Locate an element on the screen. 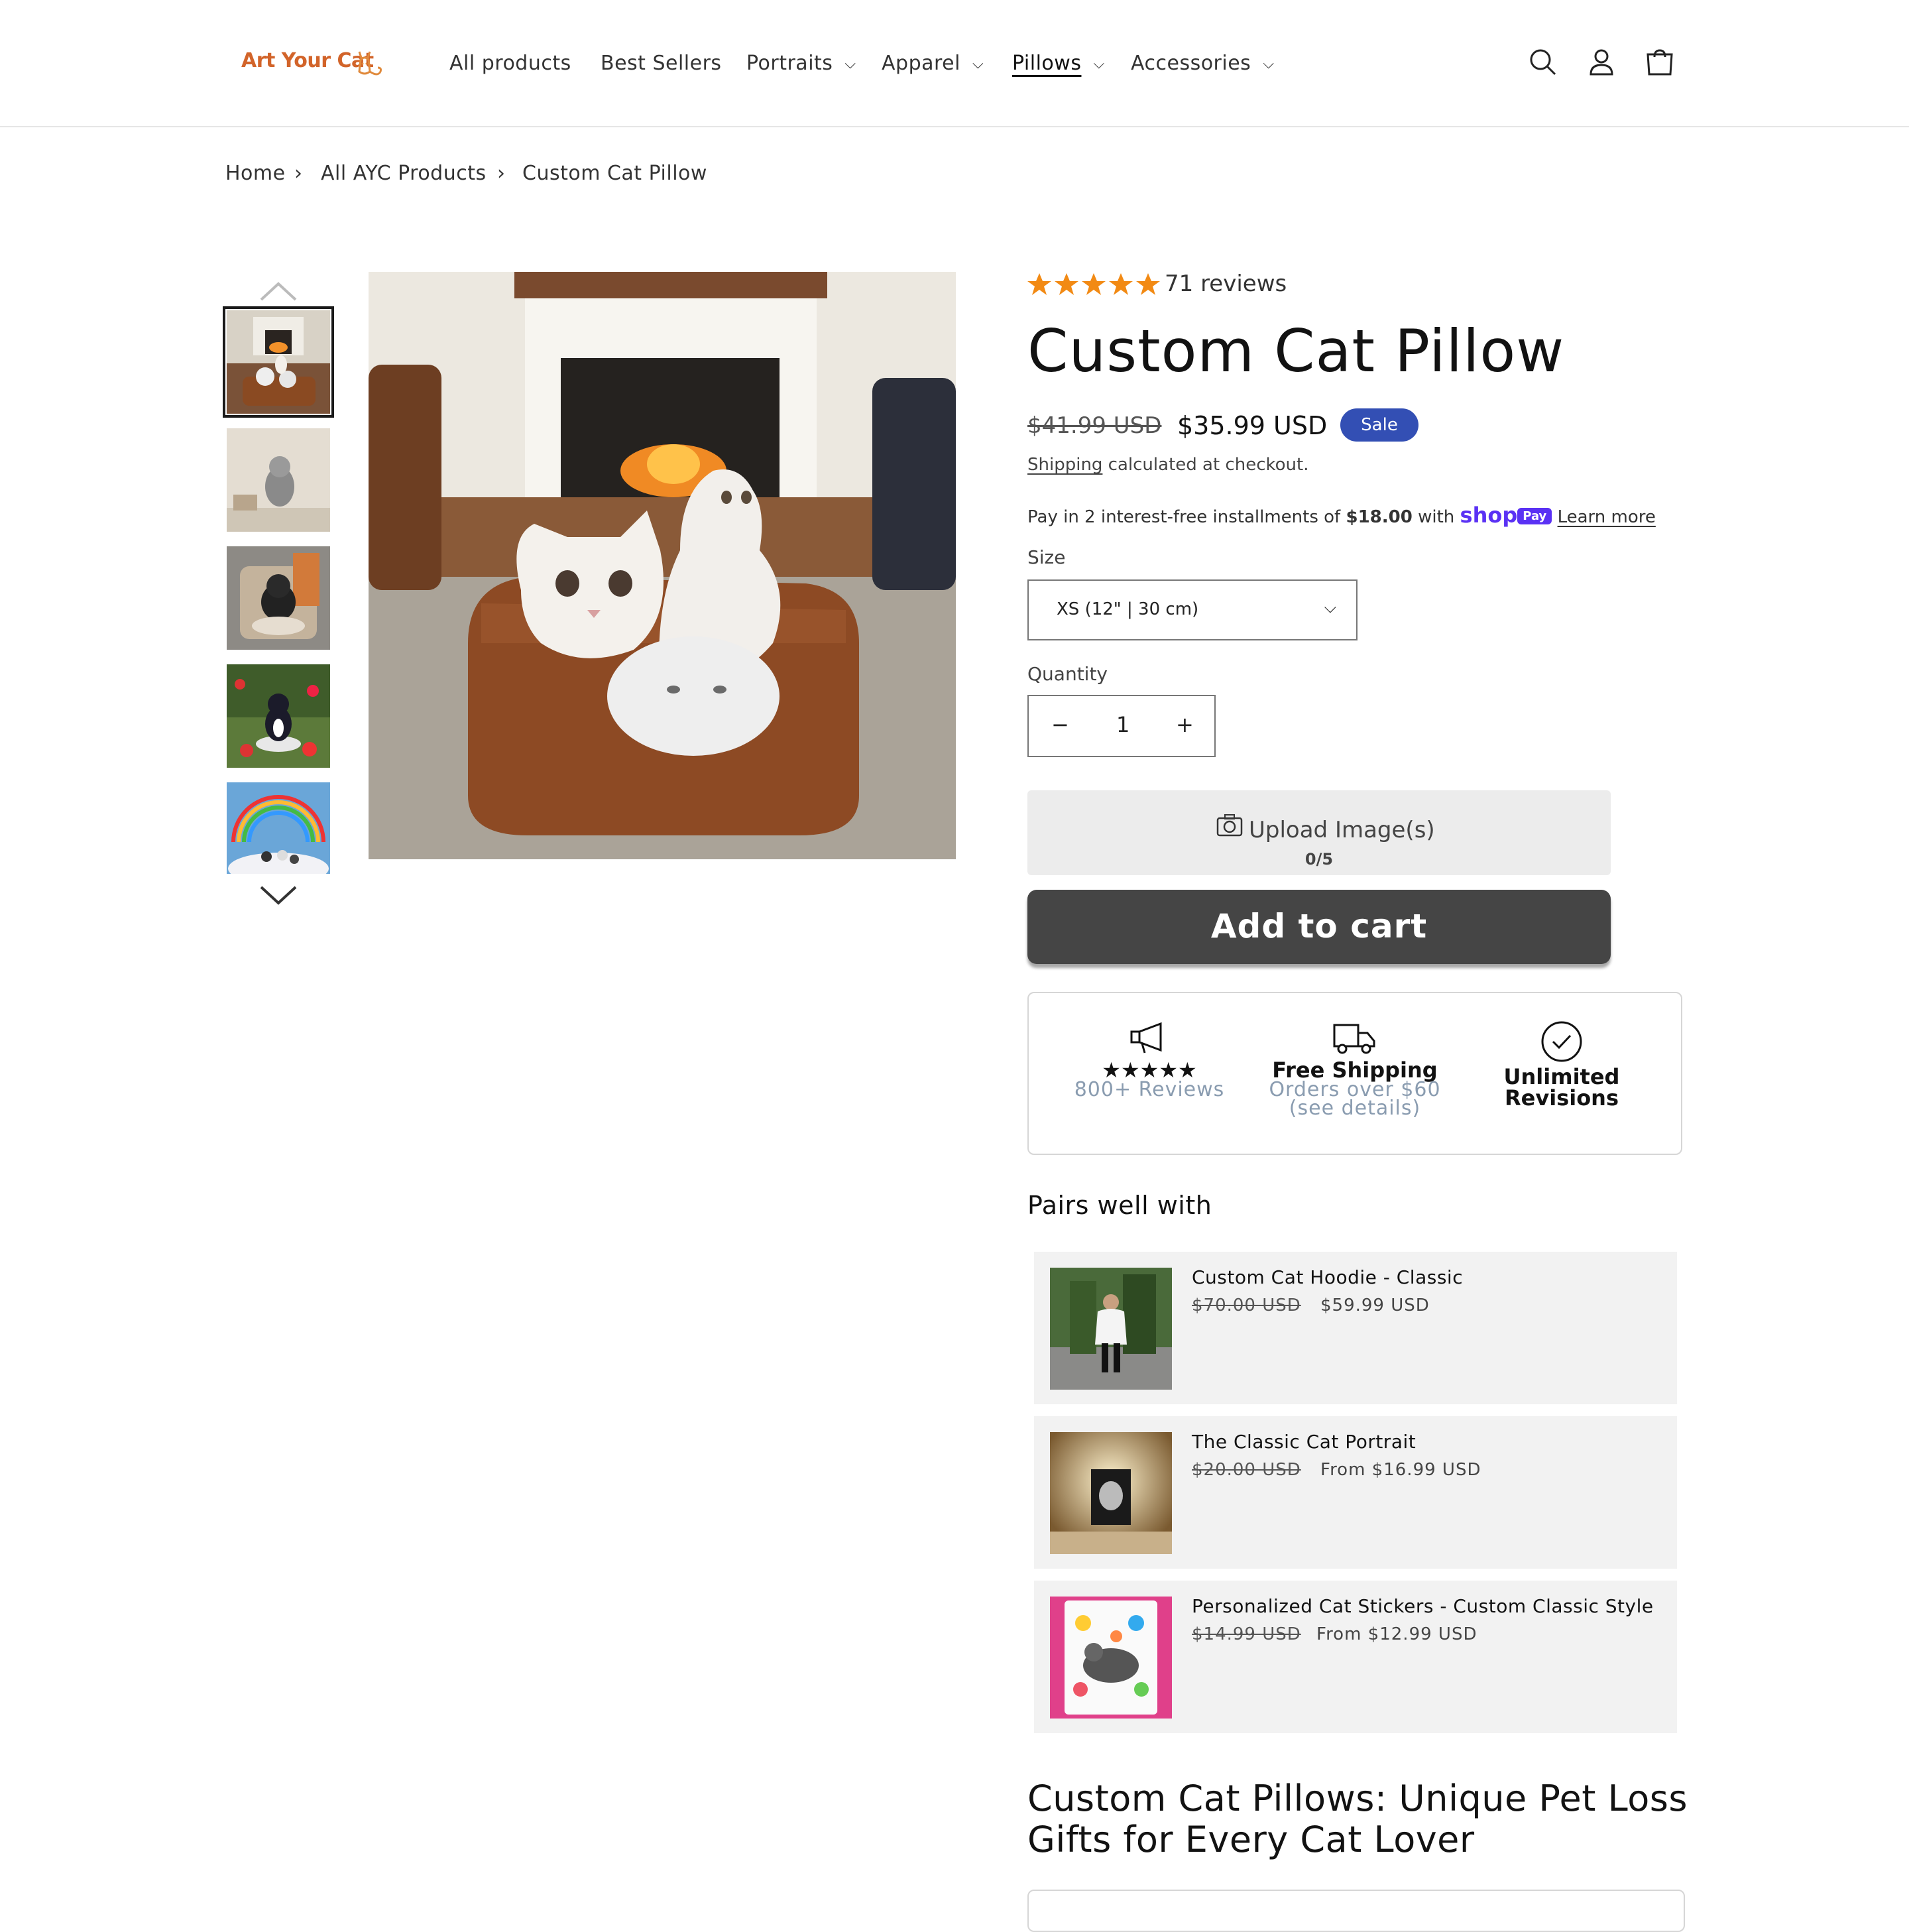  price-original: $41.99 USD is located at coordinates (1094, 425).